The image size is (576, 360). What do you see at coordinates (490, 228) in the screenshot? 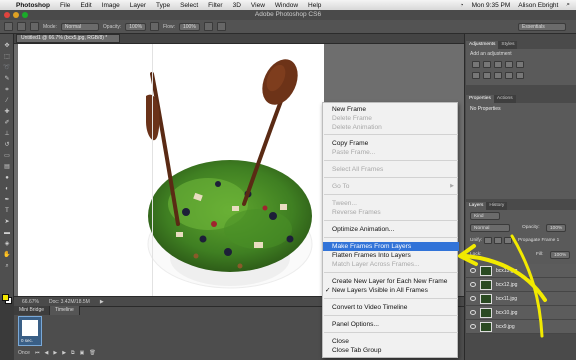
I see `blend-mode-select: Normal` at bounding box center [490, 228].